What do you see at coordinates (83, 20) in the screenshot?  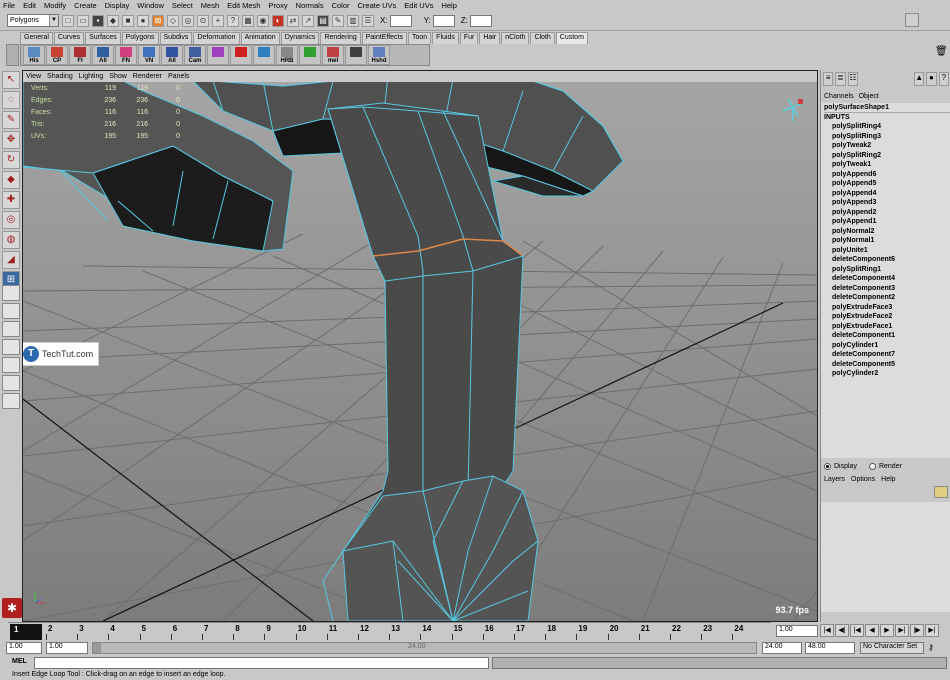 I see `open-scene-icon: ▭` at bounding box center [83, 20].